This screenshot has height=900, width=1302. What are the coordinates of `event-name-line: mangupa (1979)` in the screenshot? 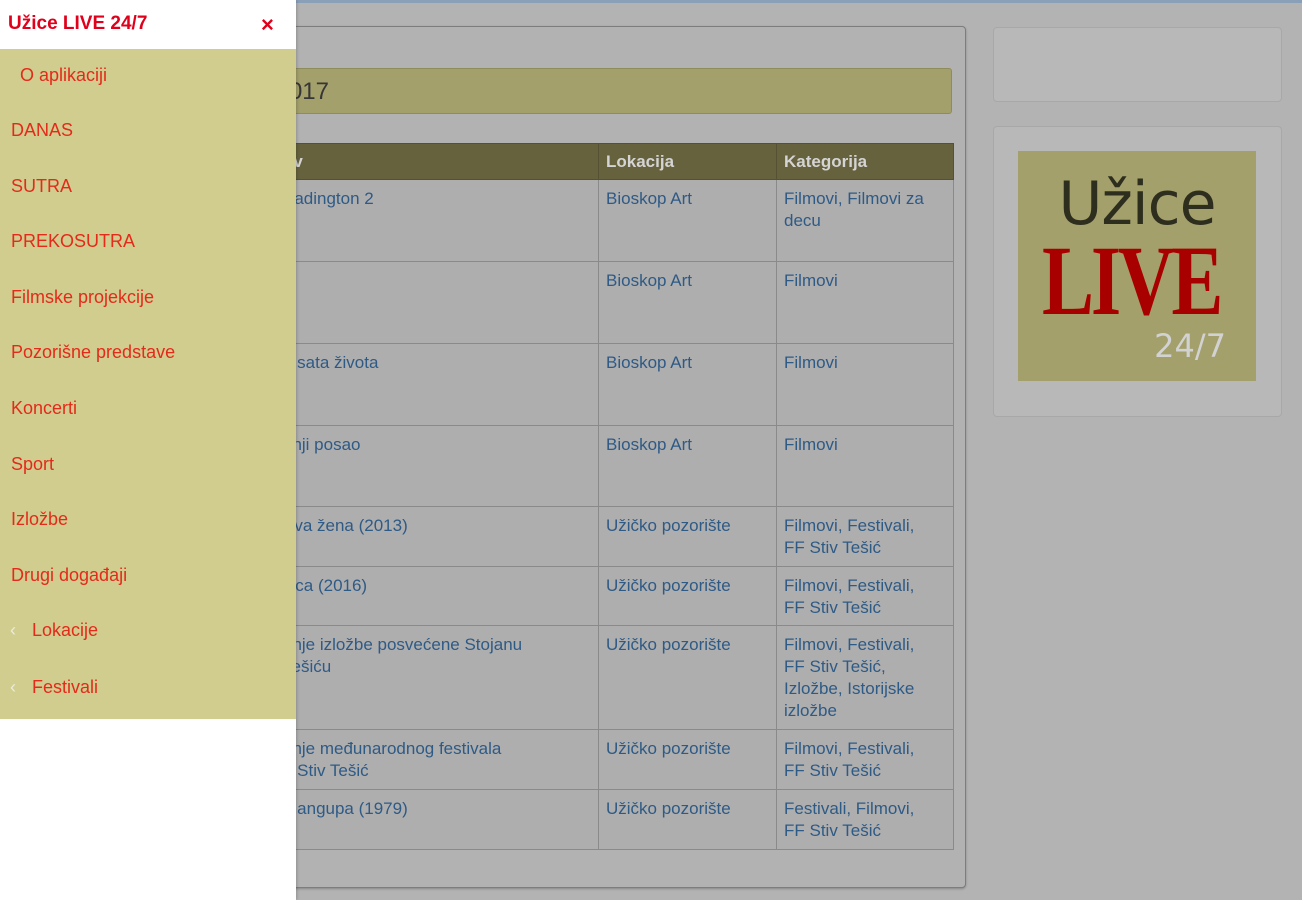 It's located at (345, 808).